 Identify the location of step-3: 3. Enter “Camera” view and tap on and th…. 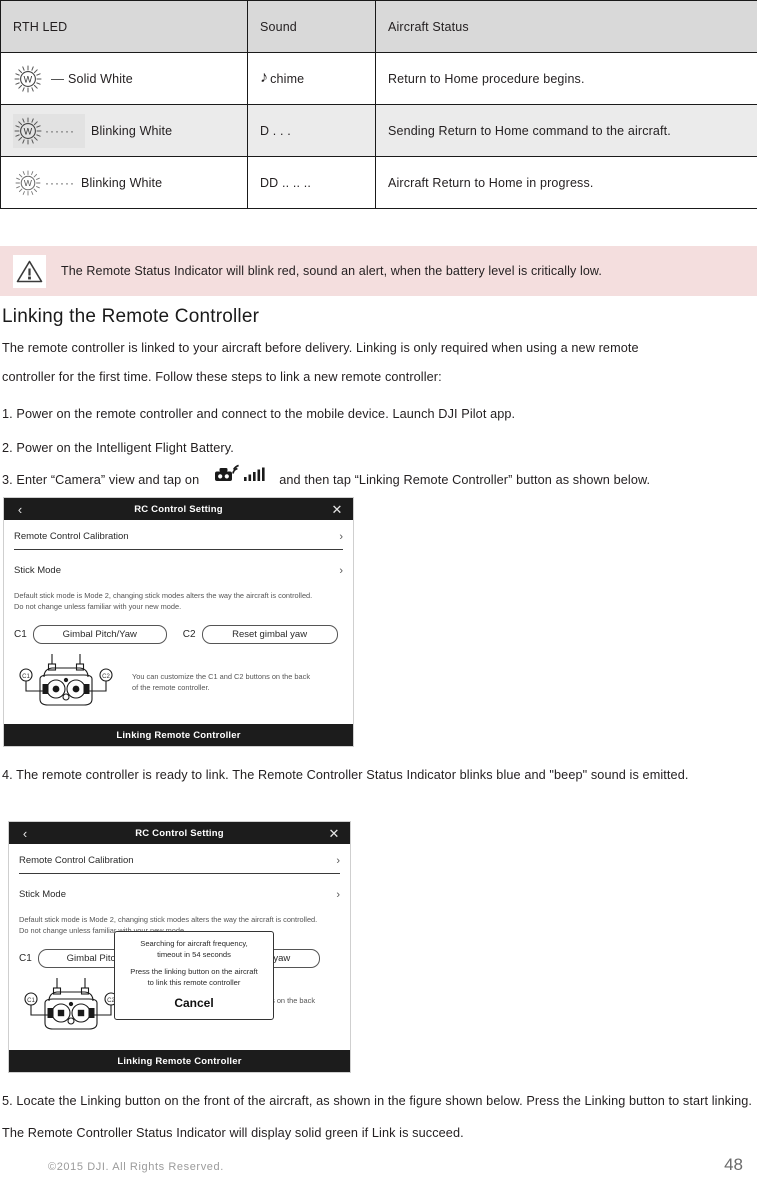
(379, 480).